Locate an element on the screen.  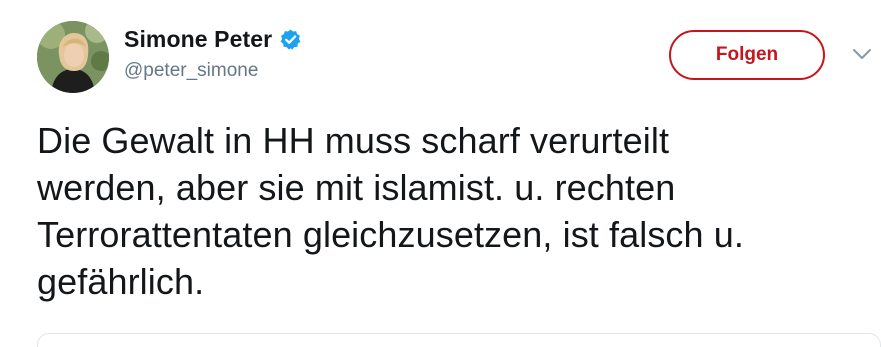
user-handle: @peter_simone is located at coordinates (191, 71).